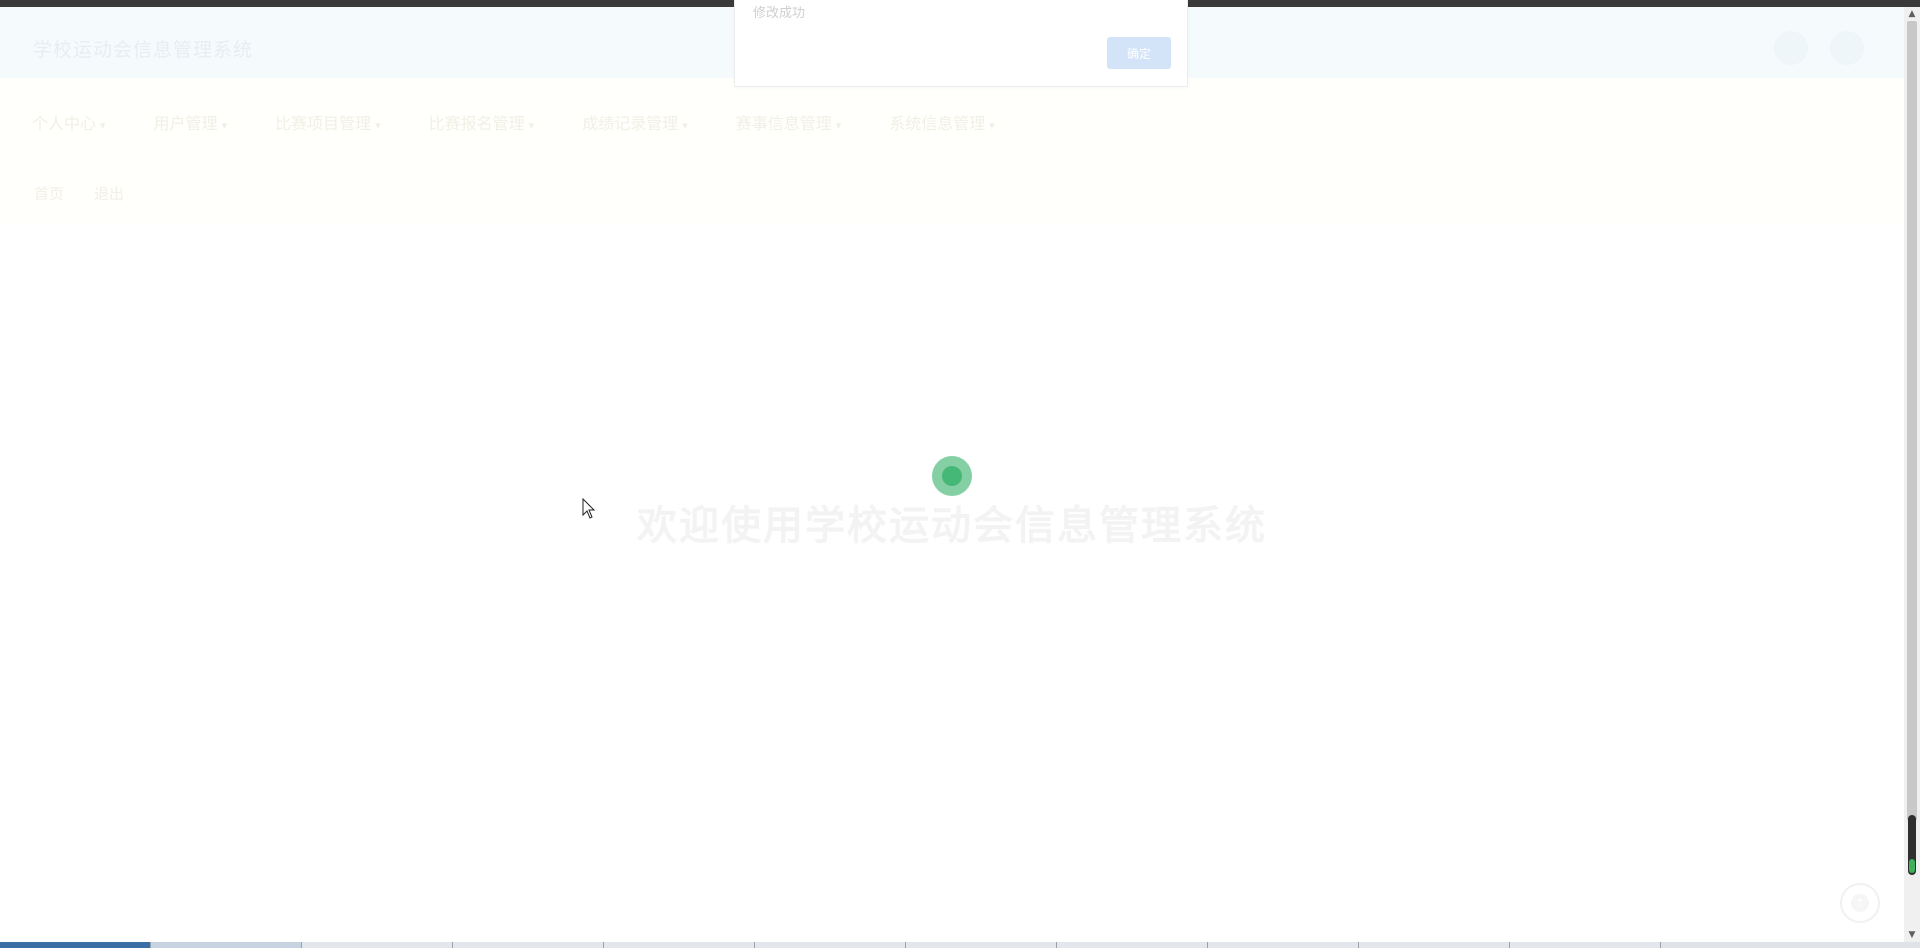 Image resolution: width=1920 pixels, height=948 pixels. I want to click on dialog-message: 修改成功, so click(779, 13).